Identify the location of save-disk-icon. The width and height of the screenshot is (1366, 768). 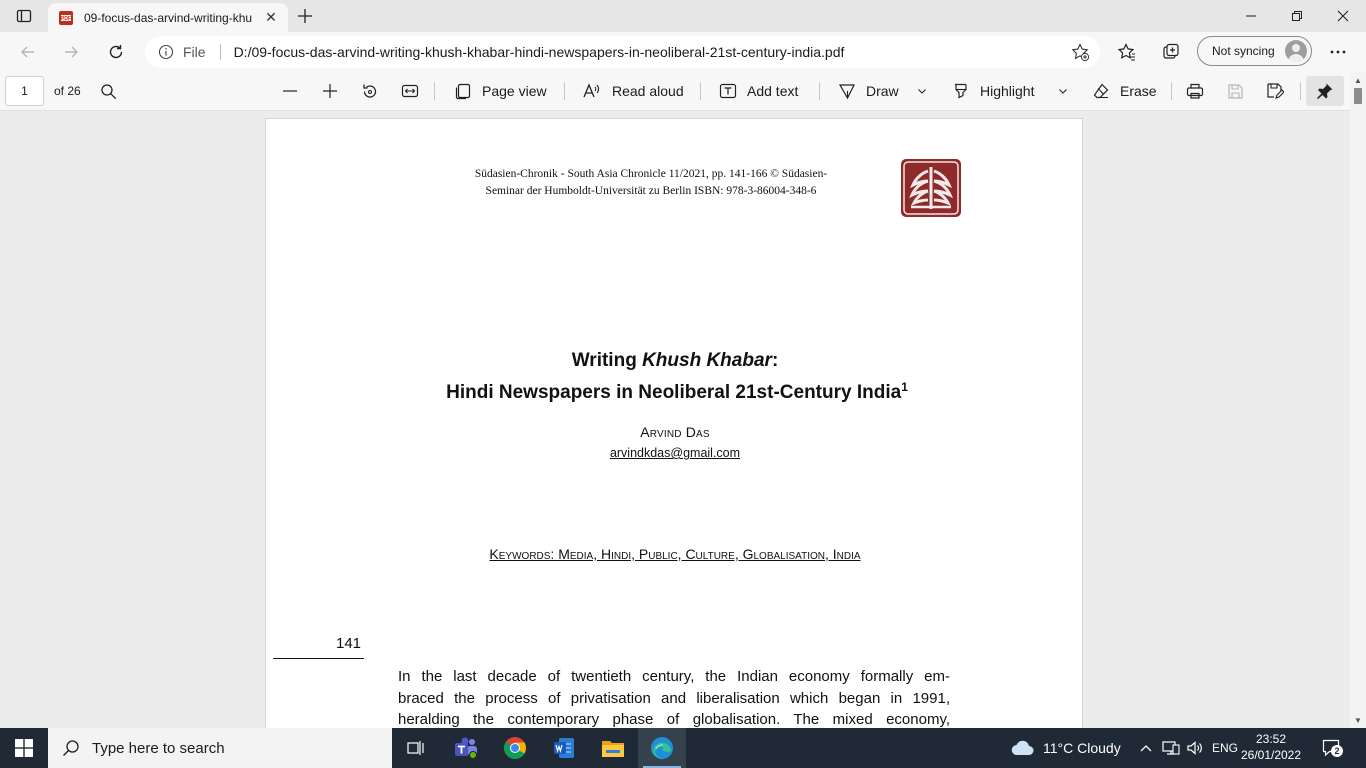
(1235, 91).